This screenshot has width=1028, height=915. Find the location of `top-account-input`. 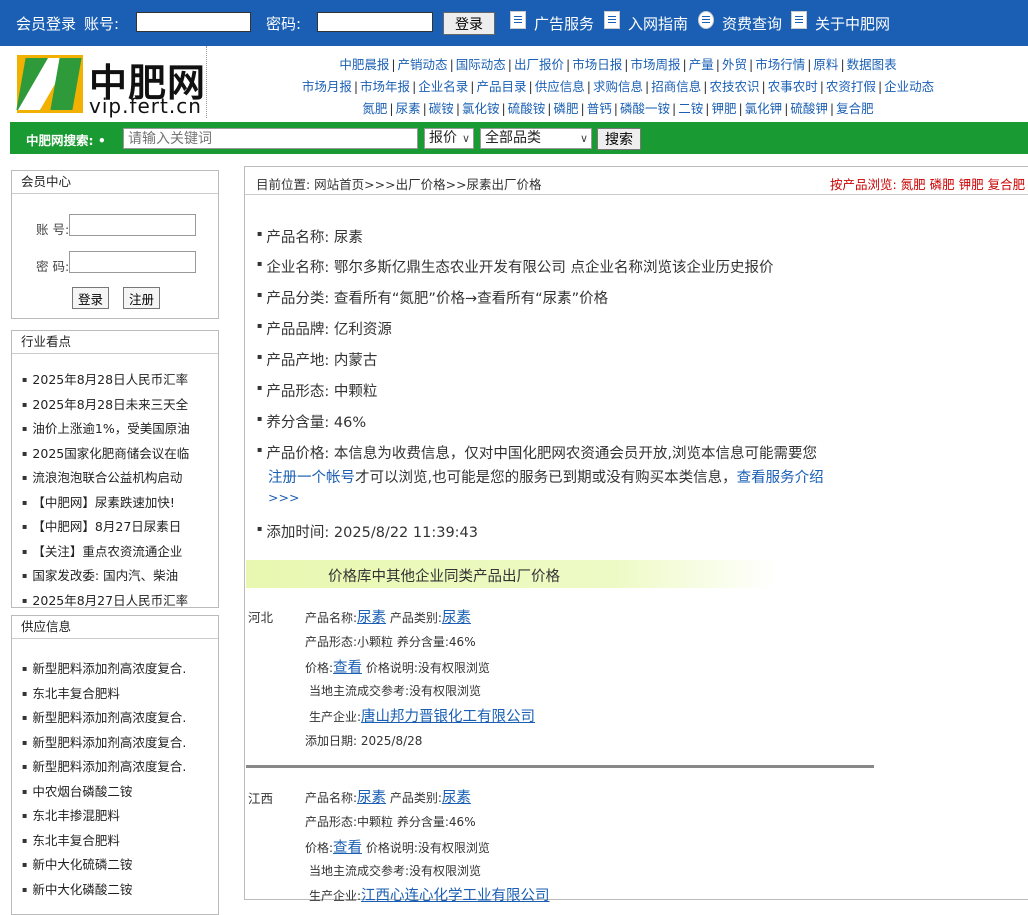

top-account-input is located at coordinates (193, 22).